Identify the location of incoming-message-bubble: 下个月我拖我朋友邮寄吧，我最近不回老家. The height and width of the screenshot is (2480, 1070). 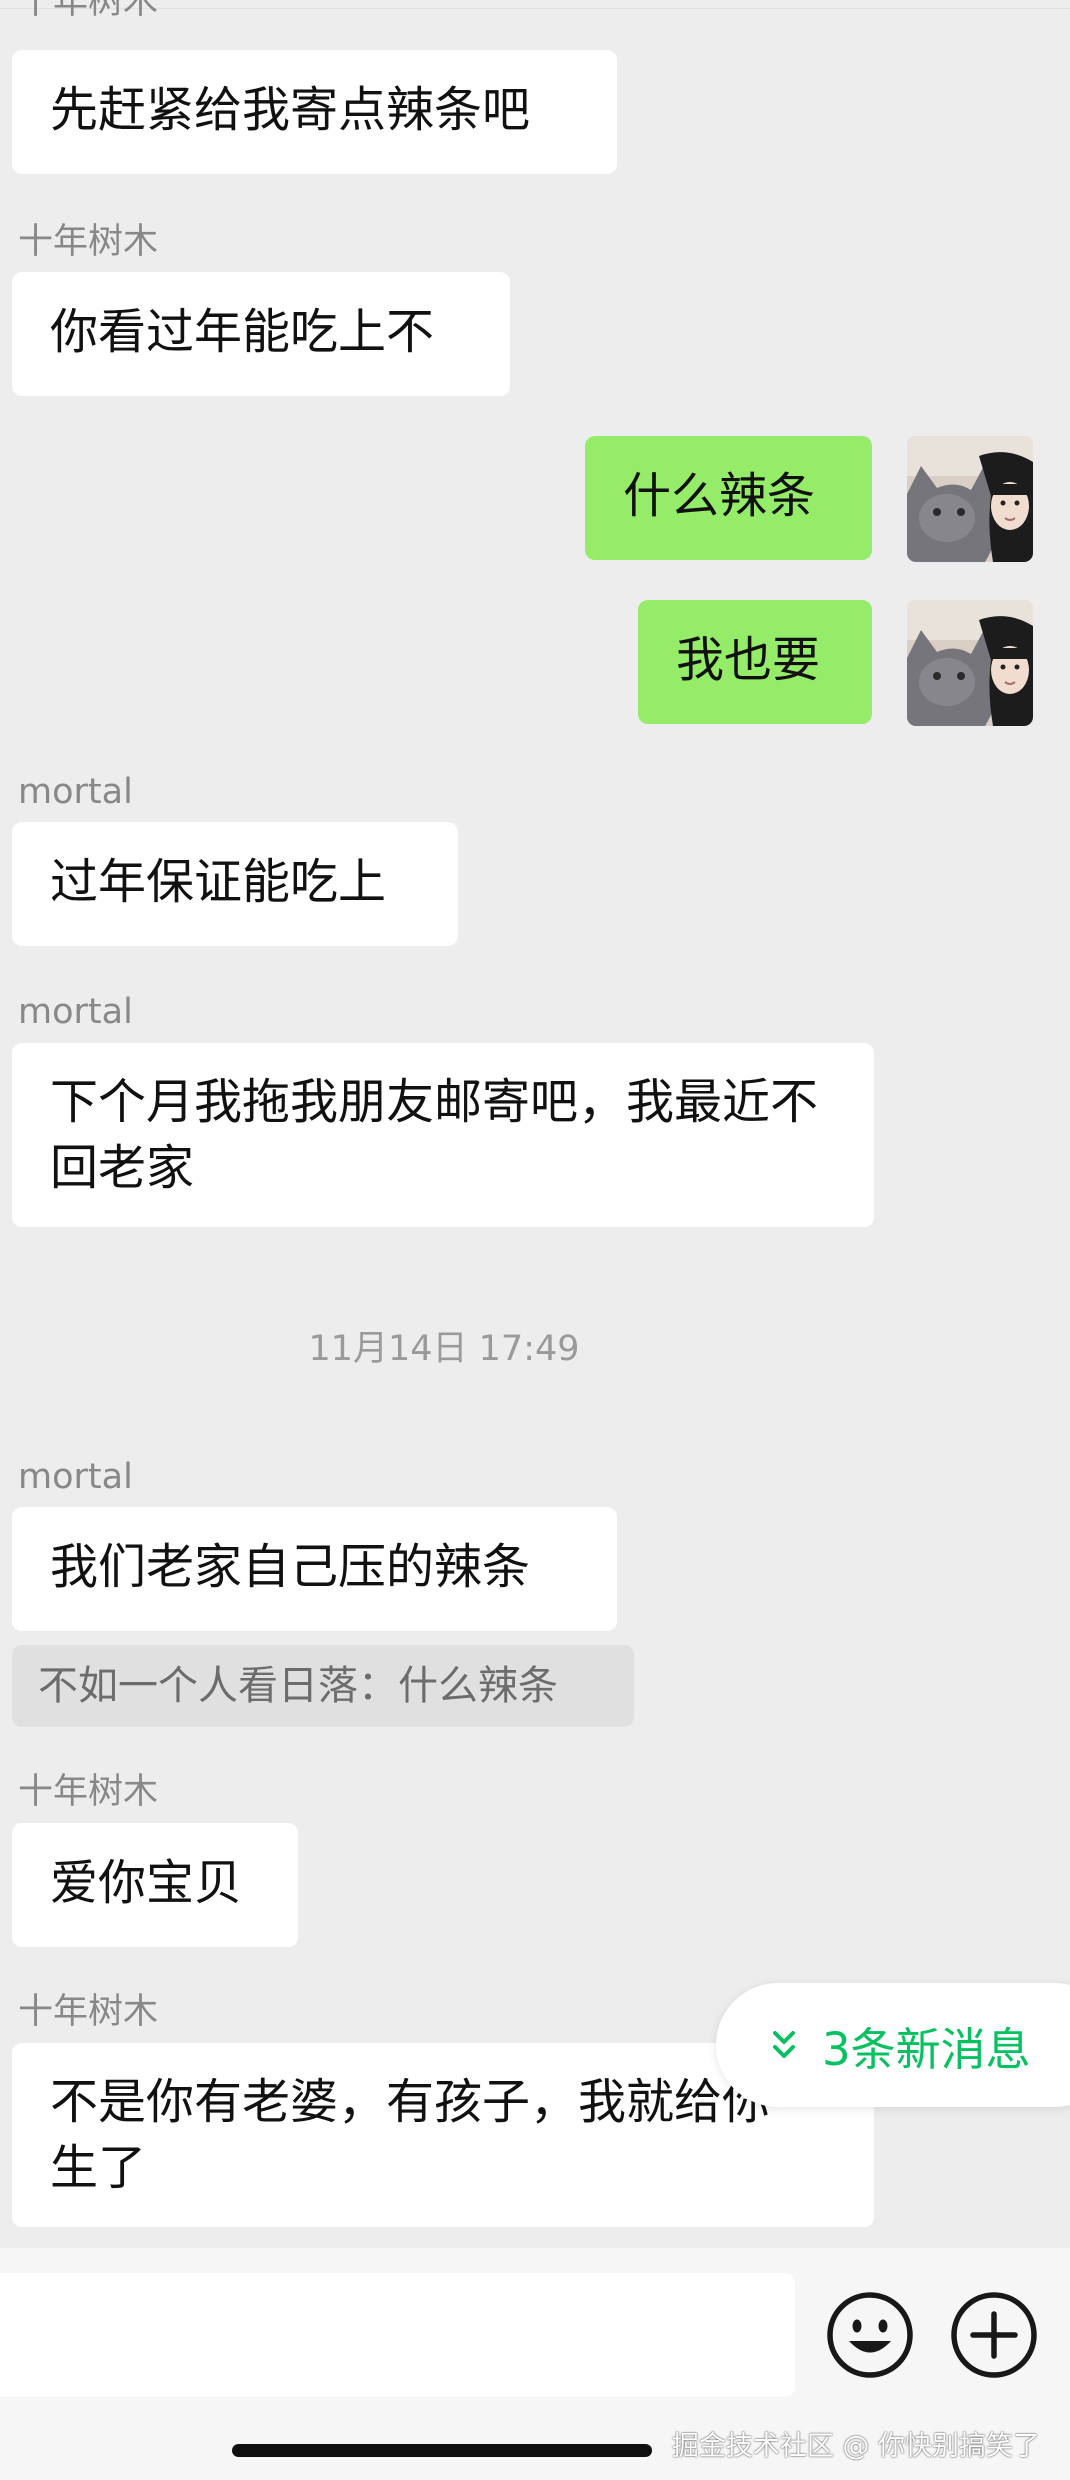
(443, 1135).